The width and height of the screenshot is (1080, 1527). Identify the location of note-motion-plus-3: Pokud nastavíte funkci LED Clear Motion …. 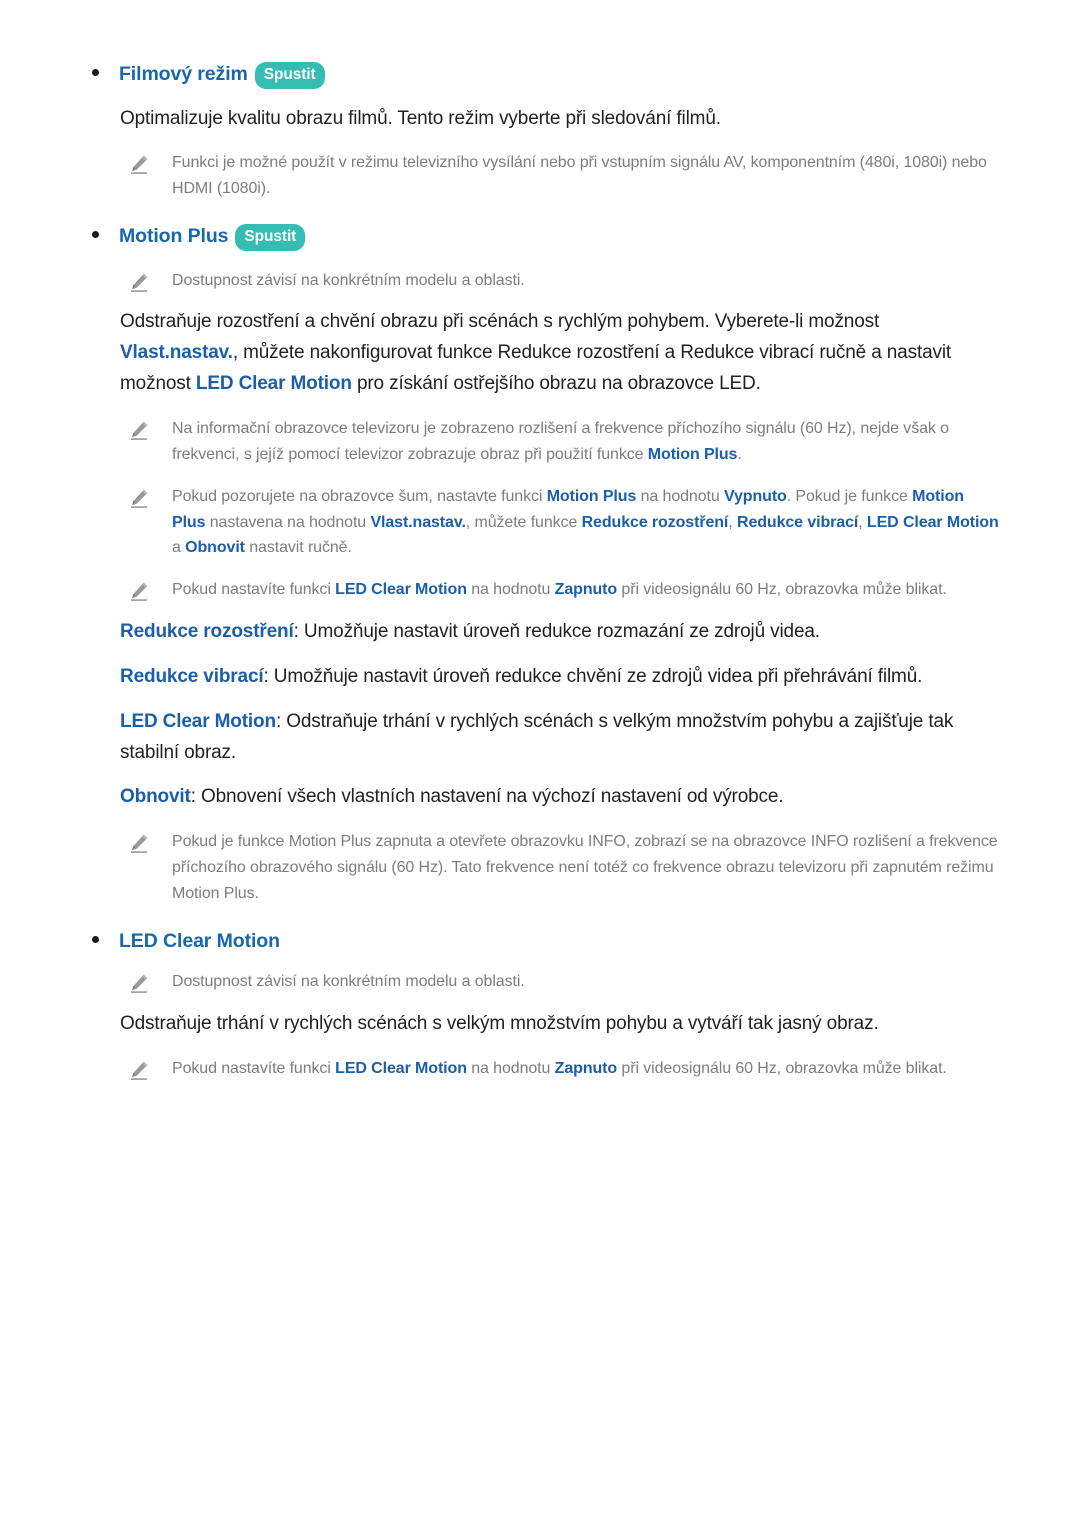
(564, 590).